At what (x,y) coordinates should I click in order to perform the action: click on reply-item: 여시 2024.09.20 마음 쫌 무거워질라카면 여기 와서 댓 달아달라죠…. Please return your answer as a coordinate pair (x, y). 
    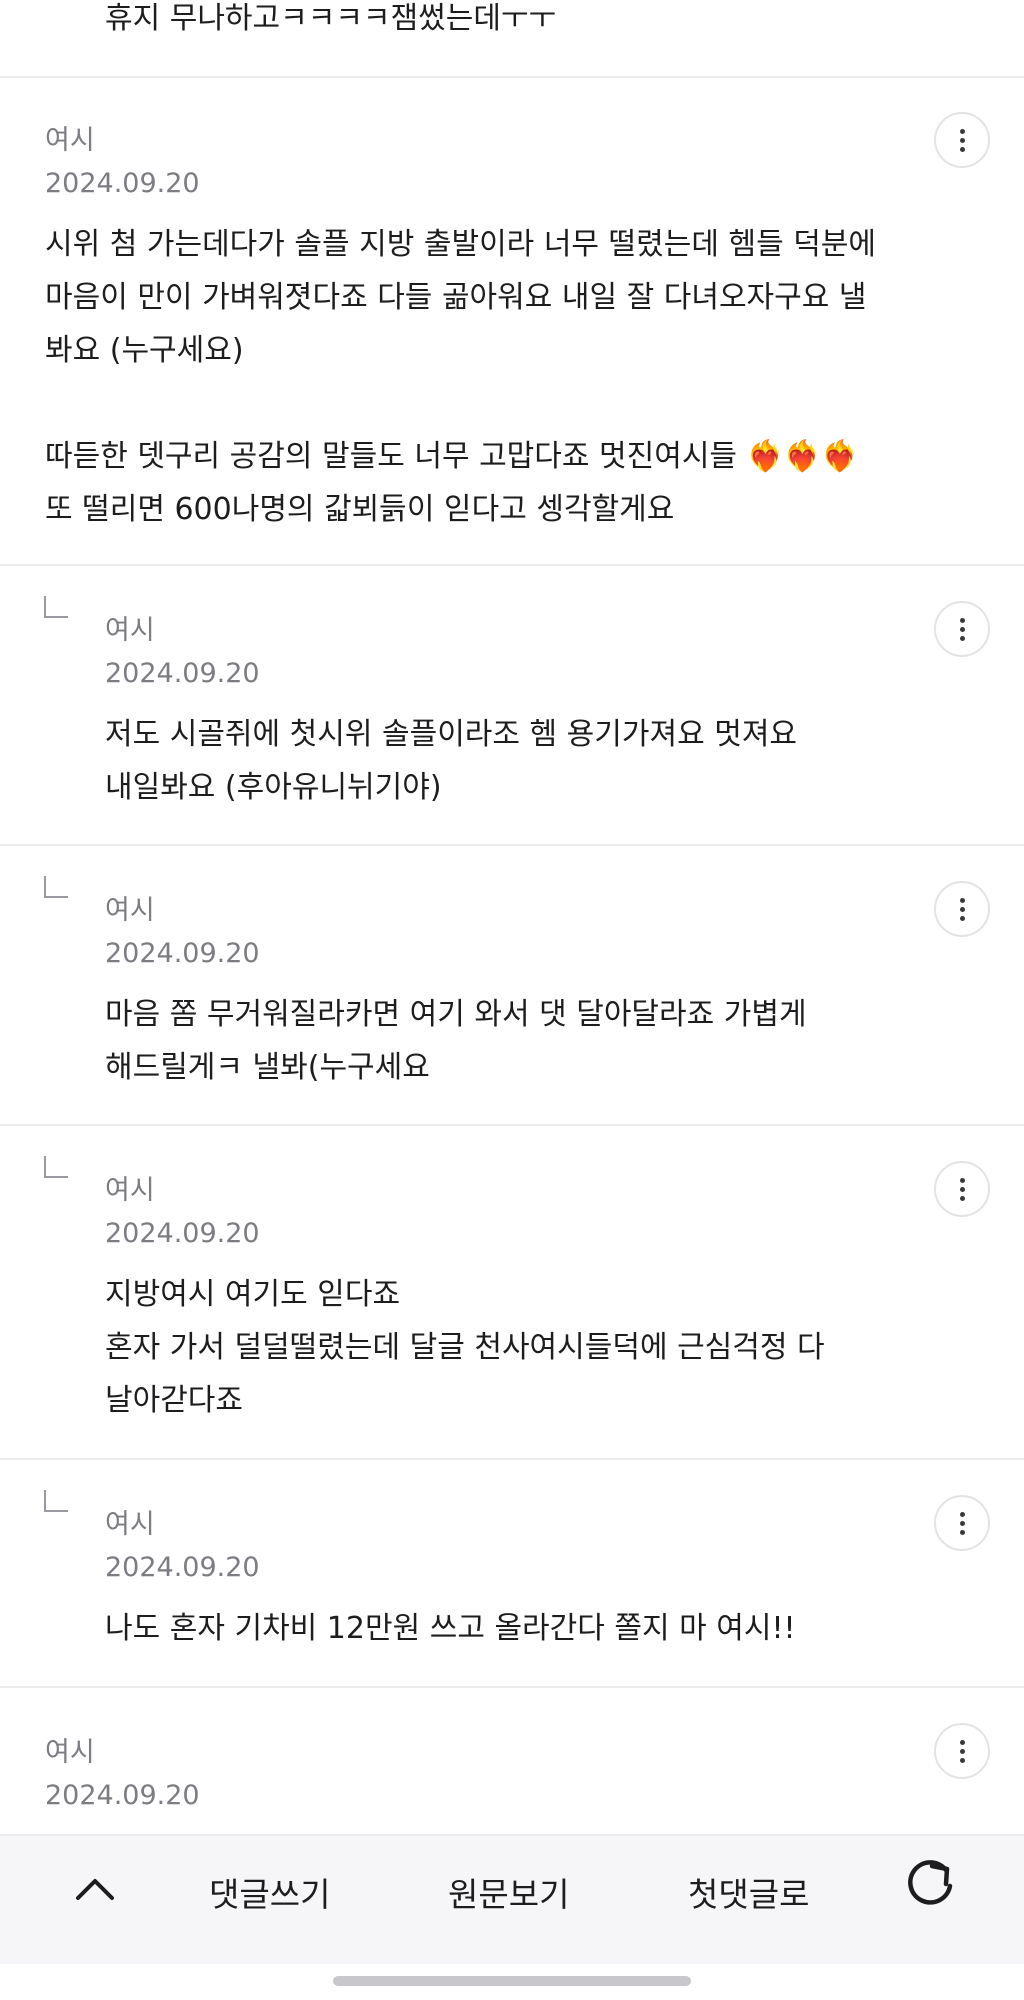
    Looking at the image, I should click on (512, 985).